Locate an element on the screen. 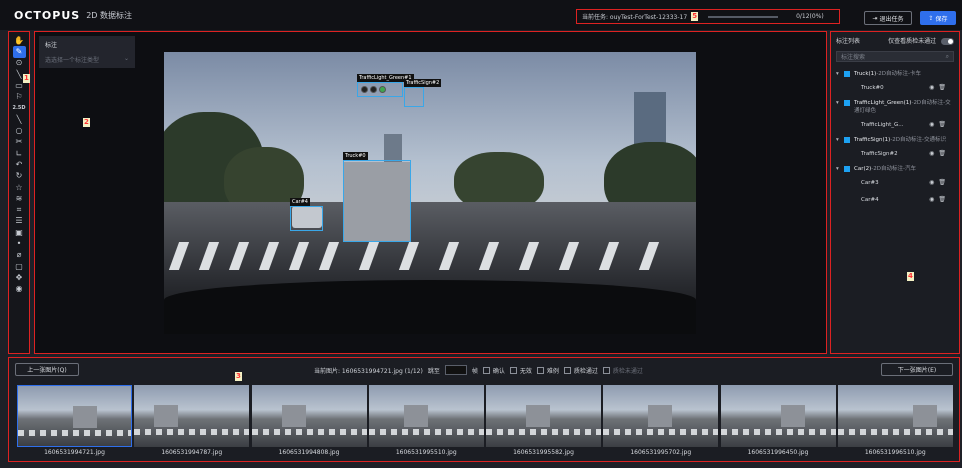 The height and width of the screenshot is (468, 962). chevron-down-icon: ⌄ is located at coordinates (126, 58).